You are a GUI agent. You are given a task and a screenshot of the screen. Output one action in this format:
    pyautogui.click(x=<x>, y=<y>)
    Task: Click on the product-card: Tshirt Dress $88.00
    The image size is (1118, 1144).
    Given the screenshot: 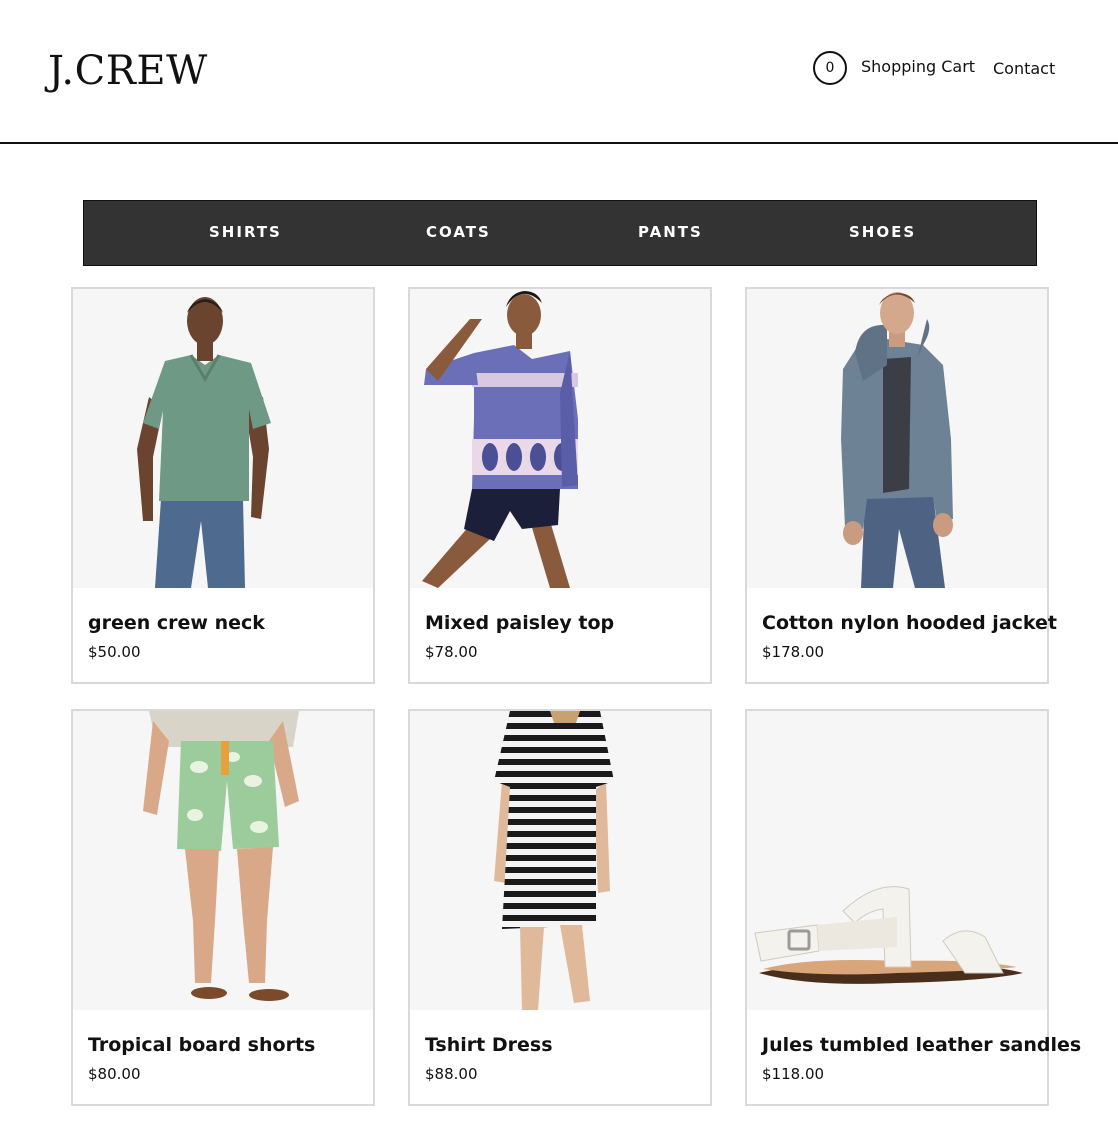 What is the action you would take?
    pyautogui.click(x=560, y=907)
    